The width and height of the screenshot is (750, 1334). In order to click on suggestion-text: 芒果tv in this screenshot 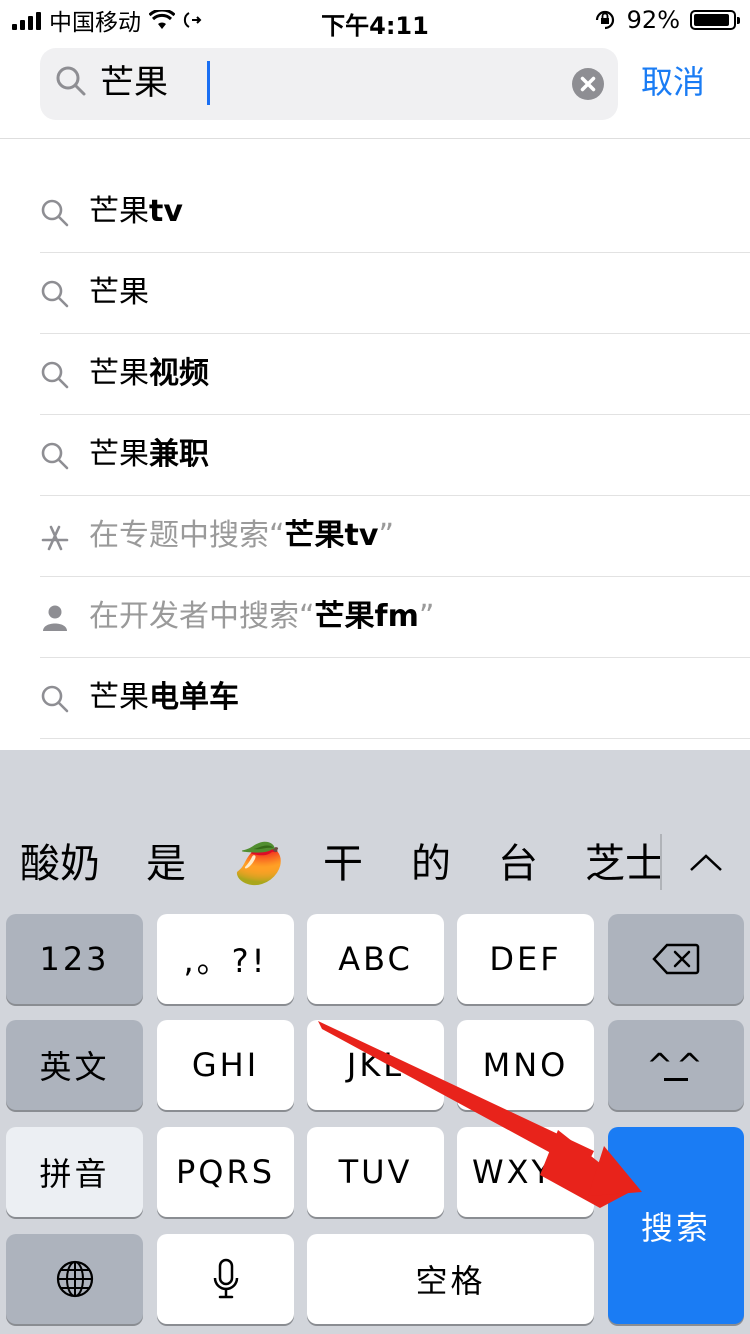, I will do `click(136, 212)`.